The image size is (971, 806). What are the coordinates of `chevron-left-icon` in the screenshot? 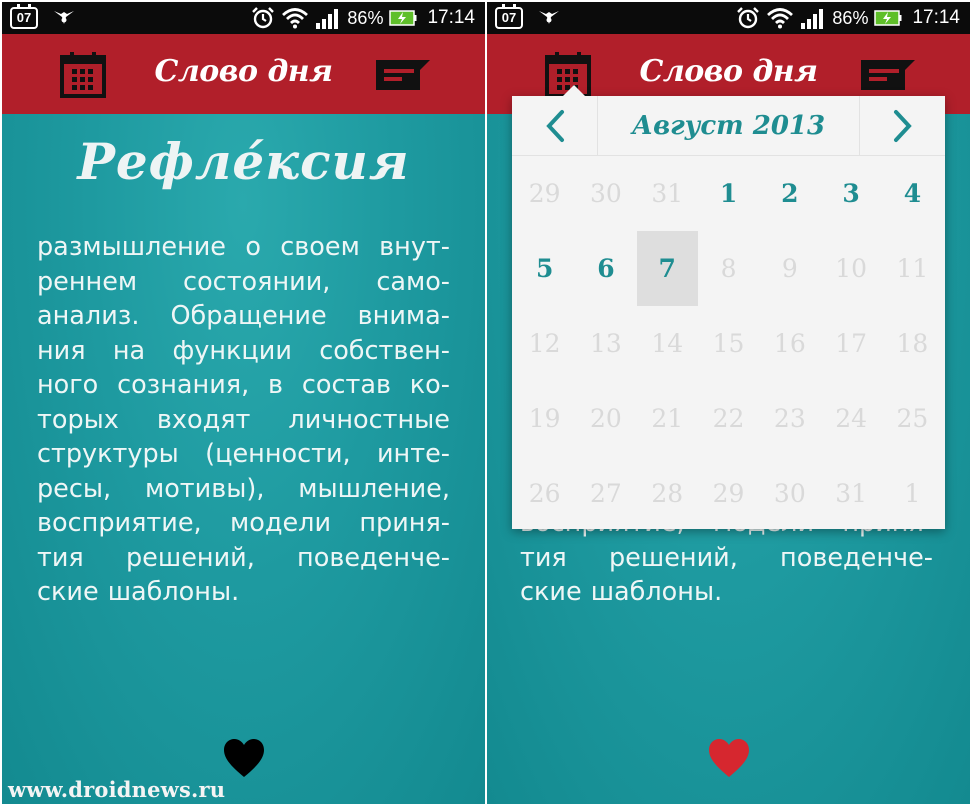 It's located at (554, 126).